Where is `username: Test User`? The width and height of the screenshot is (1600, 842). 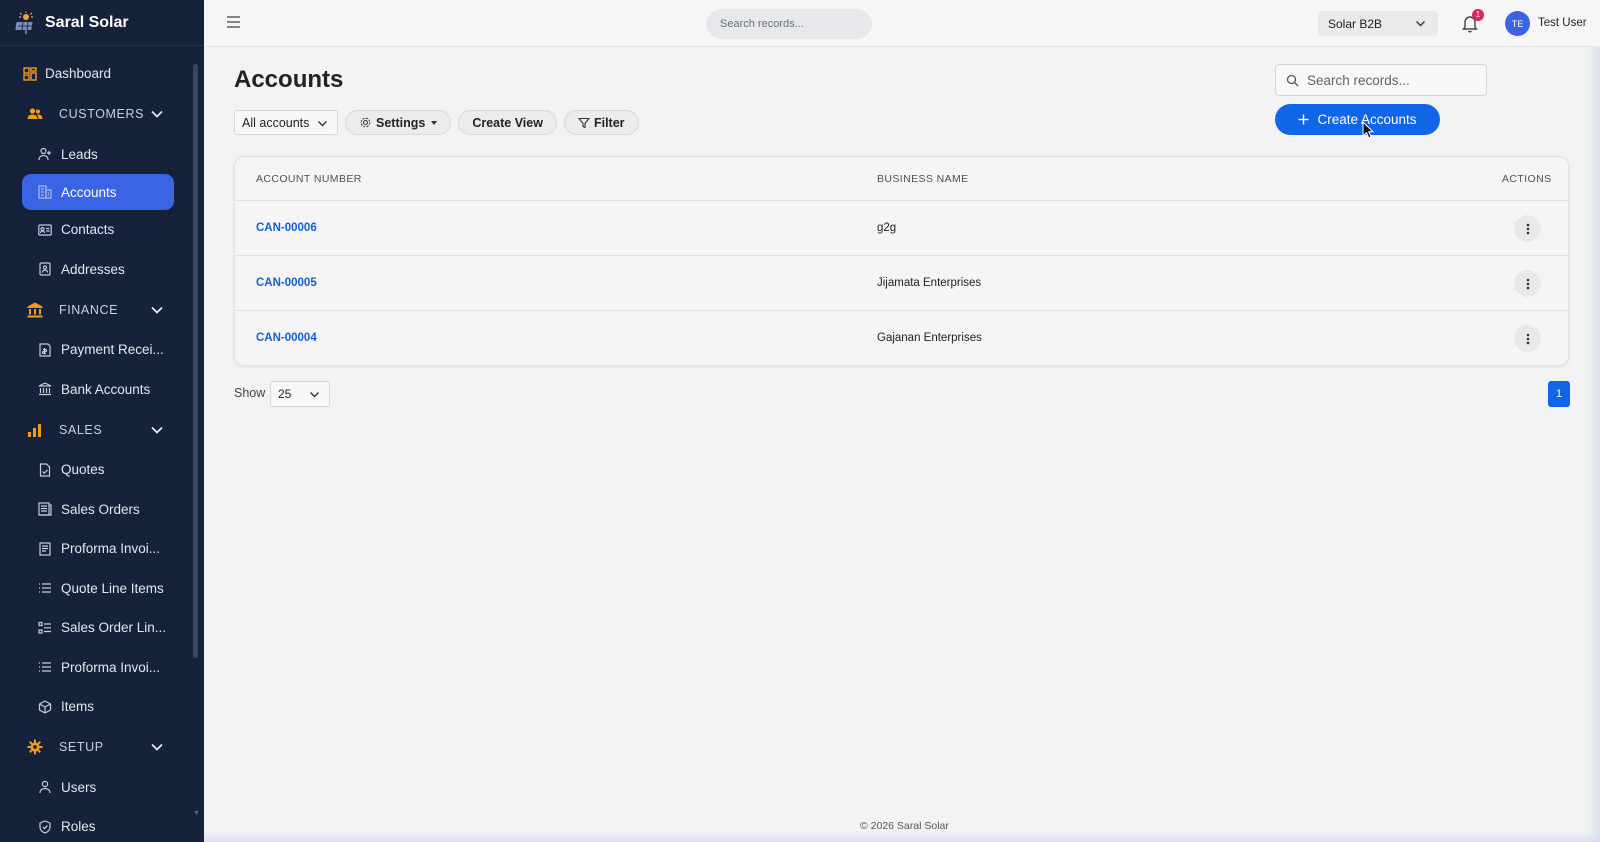 username: Test User is located at coordinates (1562, 23).